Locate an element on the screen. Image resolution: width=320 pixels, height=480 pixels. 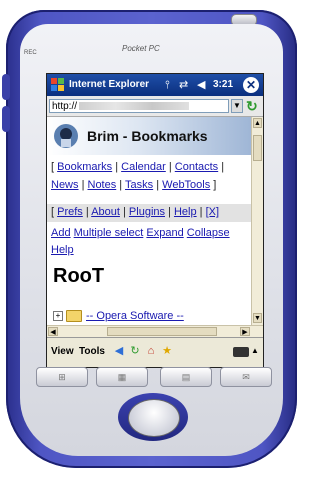
scroll-right-icon: ▶ is located at coordinates (245, 331).